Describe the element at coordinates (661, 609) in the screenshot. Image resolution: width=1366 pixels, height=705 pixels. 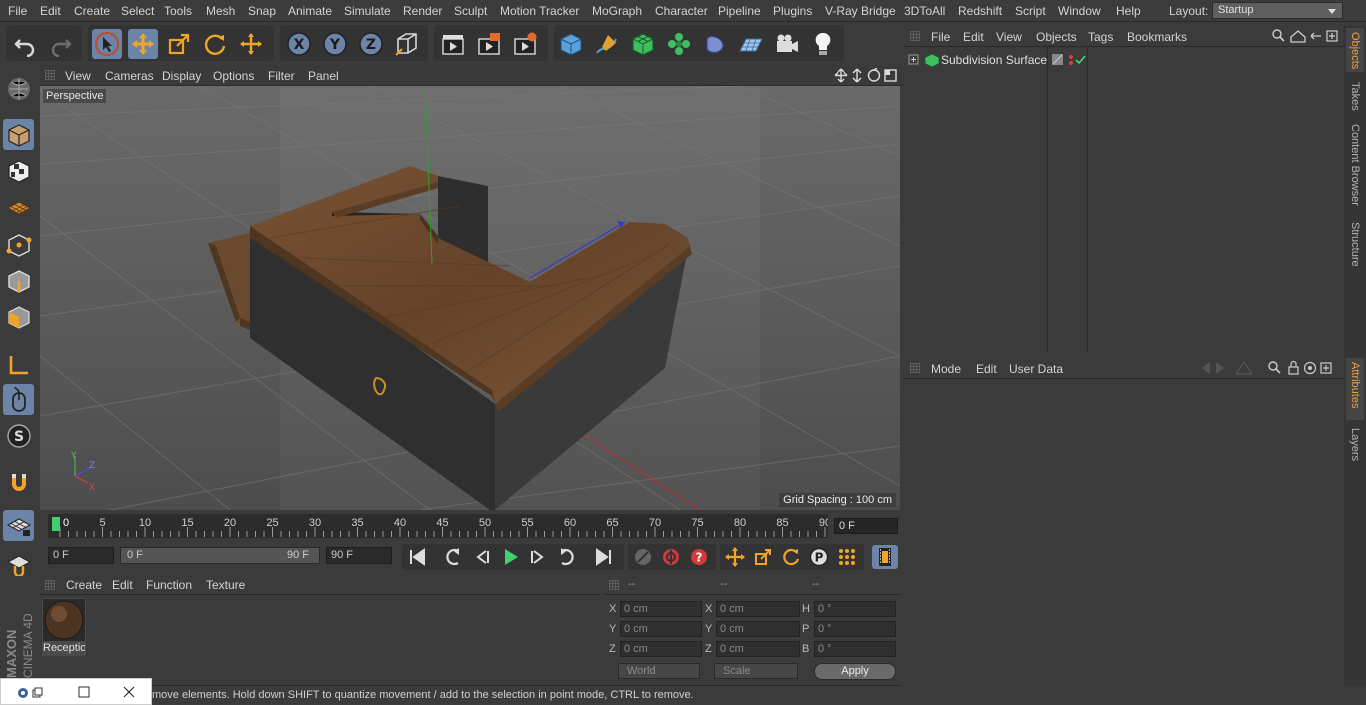
I see `pos-x-field: 0 cm` at that location.